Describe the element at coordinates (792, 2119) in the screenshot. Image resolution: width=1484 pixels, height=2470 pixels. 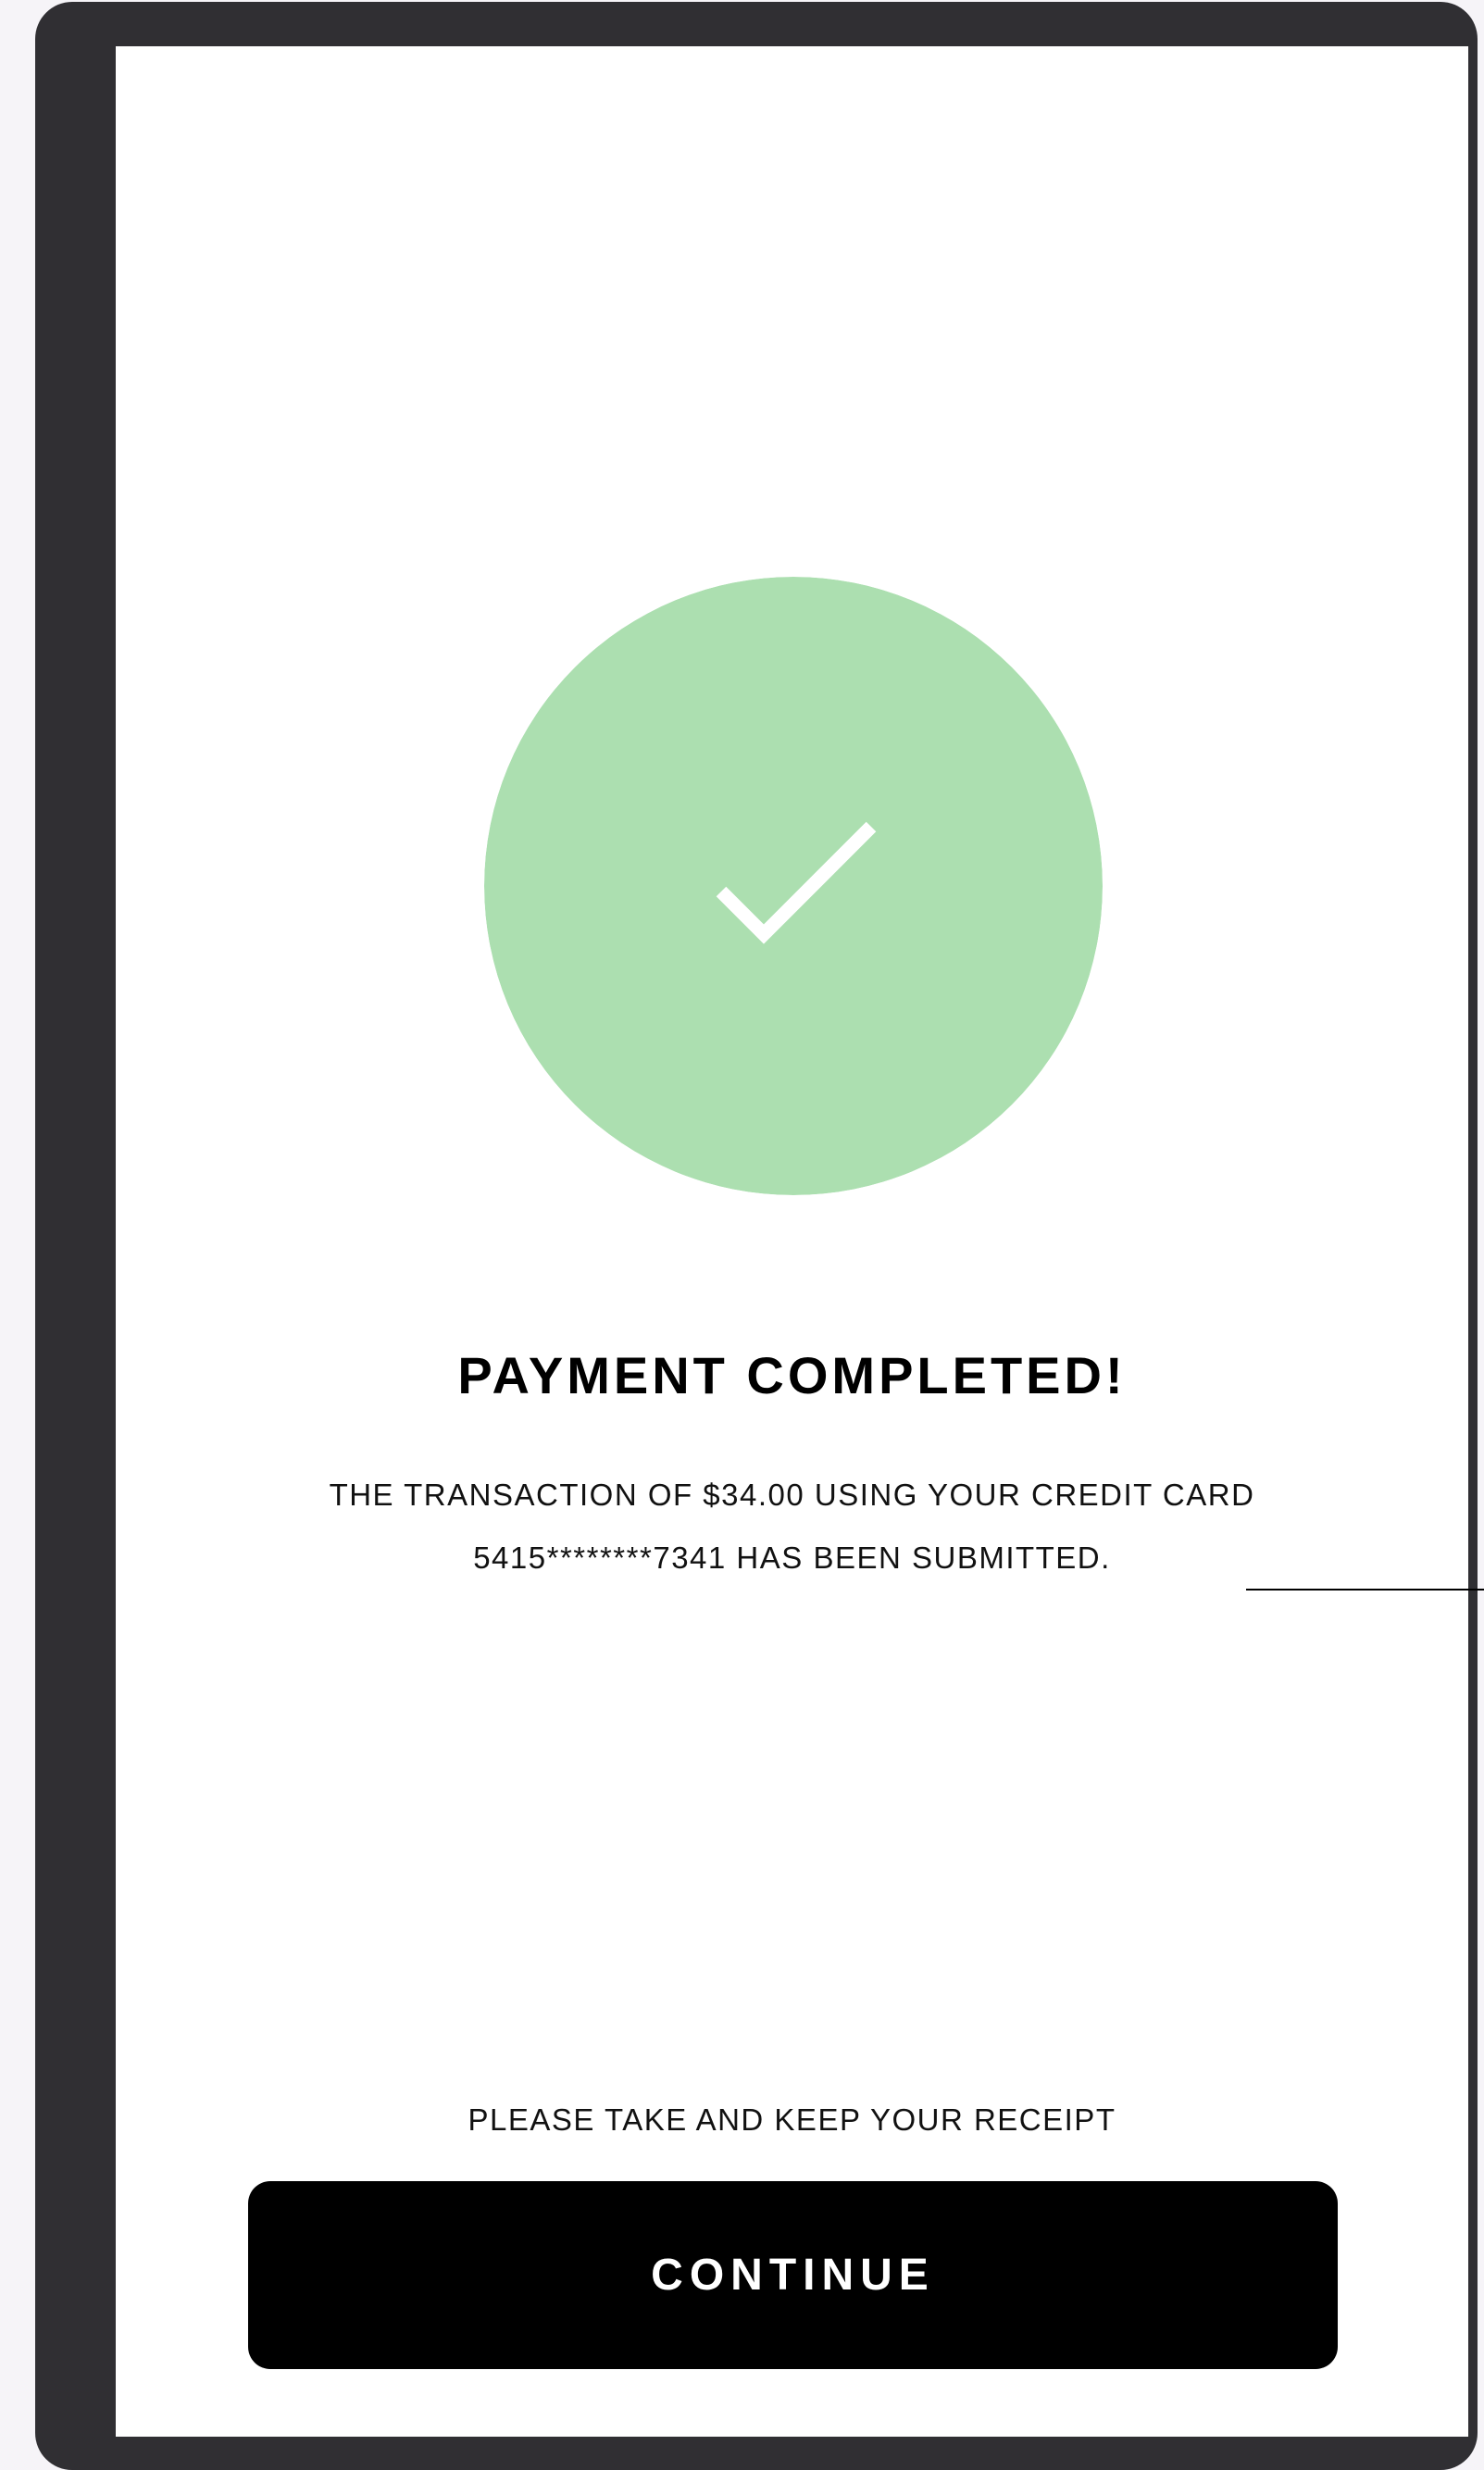
I see `receipt-instruction: PLEASE TAKE AND KEEP YOUR RECEIPT` at that location.